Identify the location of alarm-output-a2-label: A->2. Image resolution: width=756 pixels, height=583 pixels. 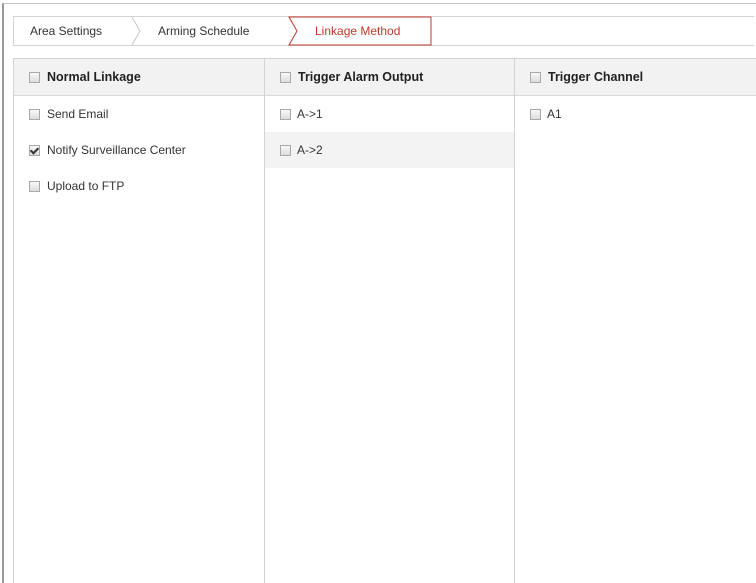
(310, 150).